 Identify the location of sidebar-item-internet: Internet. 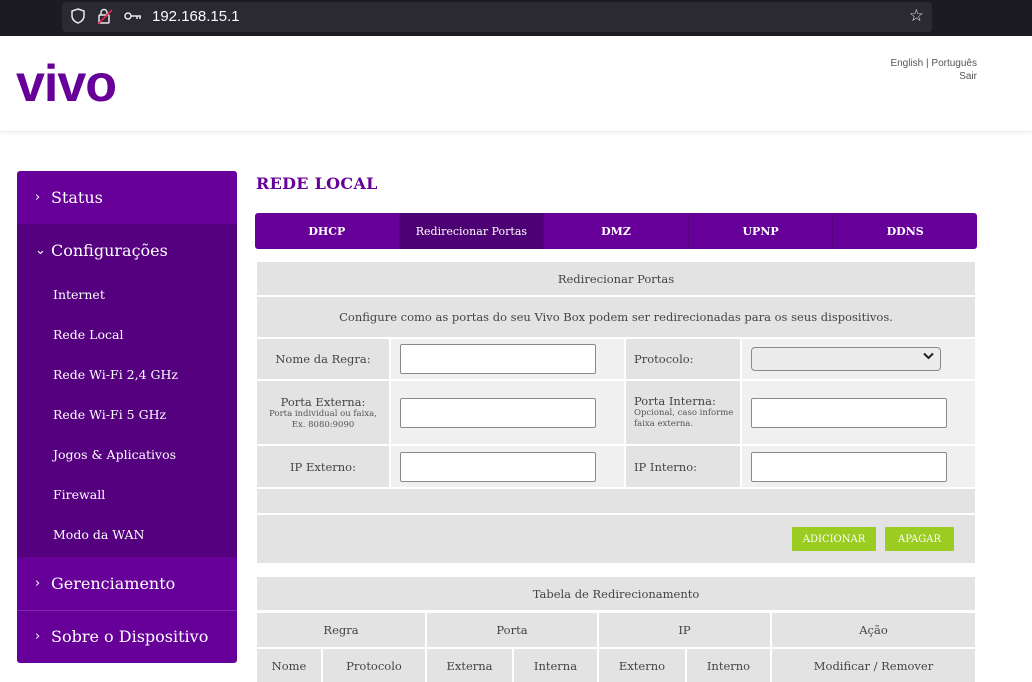
(79, 294).